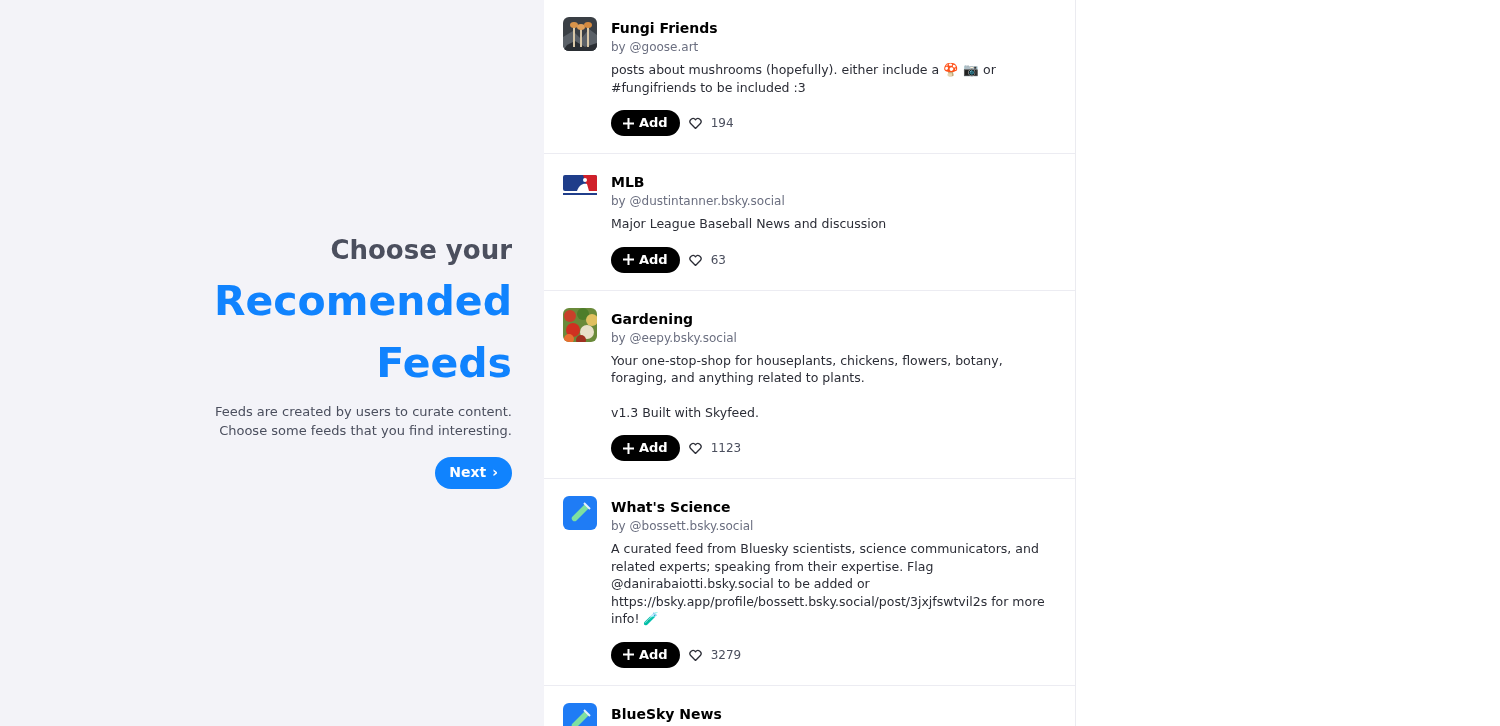  I want to click on feed-title: What's Science, so click(671, 507).